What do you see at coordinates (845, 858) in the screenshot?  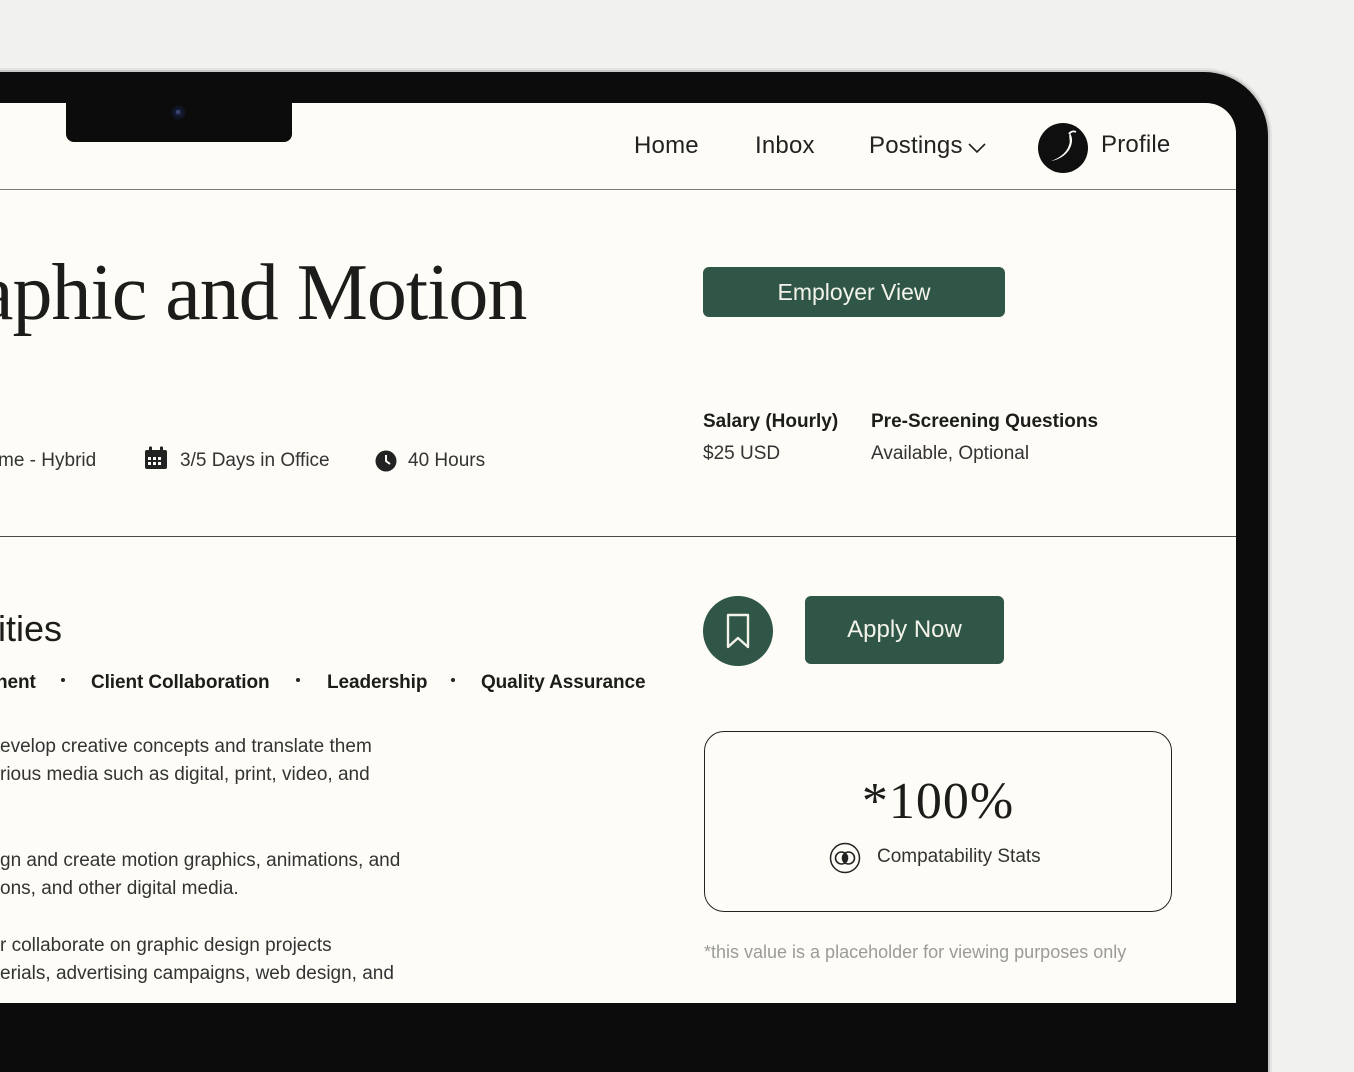 I see `compatibility-icon` at bounding box center [845, 858].